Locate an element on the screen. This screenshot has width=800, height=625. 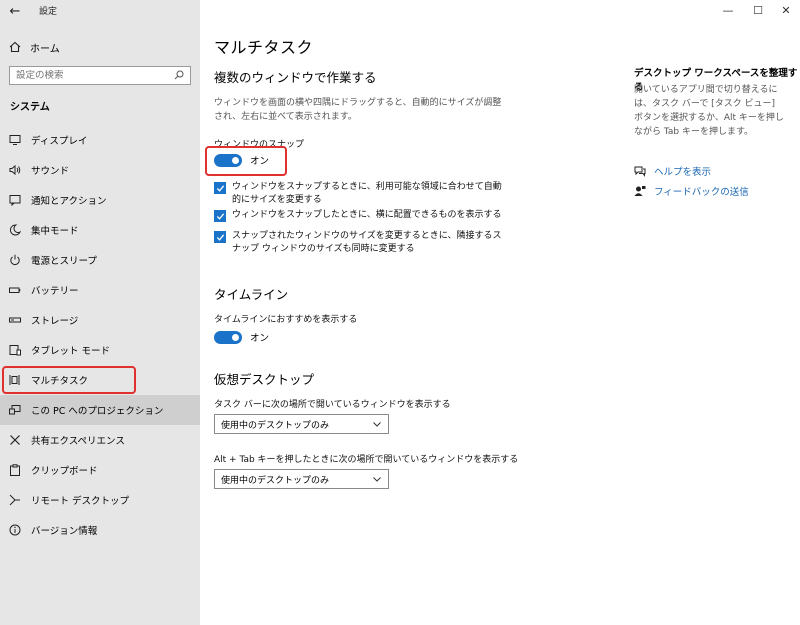
maximize-button: ☐ is located at coordinates (758, 10).